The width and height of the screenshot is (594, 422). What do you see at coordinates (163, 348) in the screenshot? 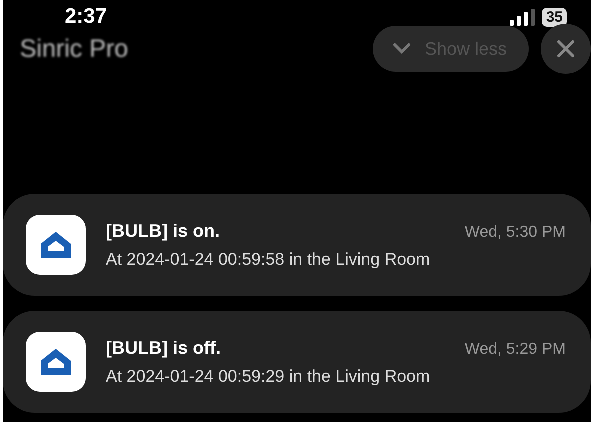
I see `notification-title: [BULB] is off.` at bounding box center [163, 348].